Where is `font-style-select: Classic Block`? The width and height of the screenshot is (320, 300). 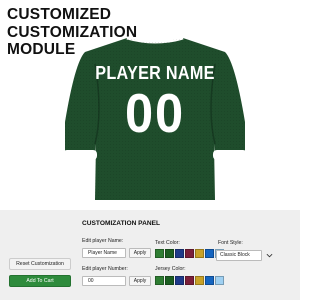 font-style-select: Classic Block is located at coordinates (244, 255).